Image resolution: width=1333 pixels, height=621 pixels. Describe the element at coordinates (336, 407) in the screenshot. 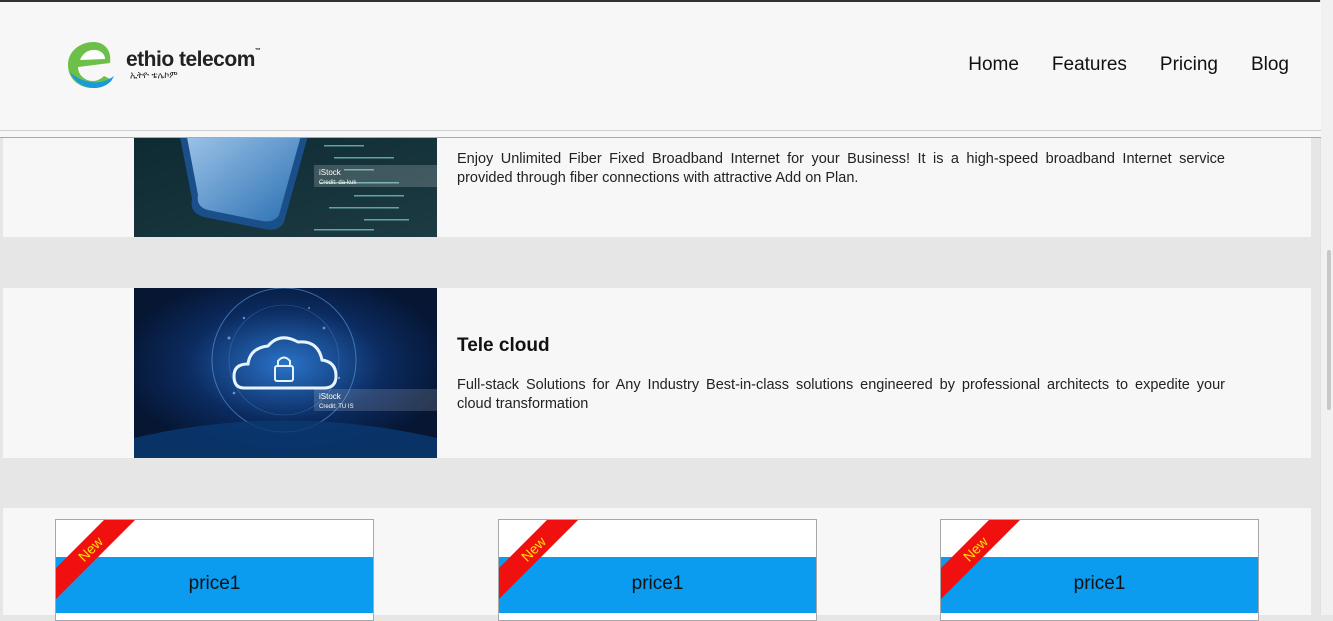

I see `image-credit: Credit: TU IS` at that location.